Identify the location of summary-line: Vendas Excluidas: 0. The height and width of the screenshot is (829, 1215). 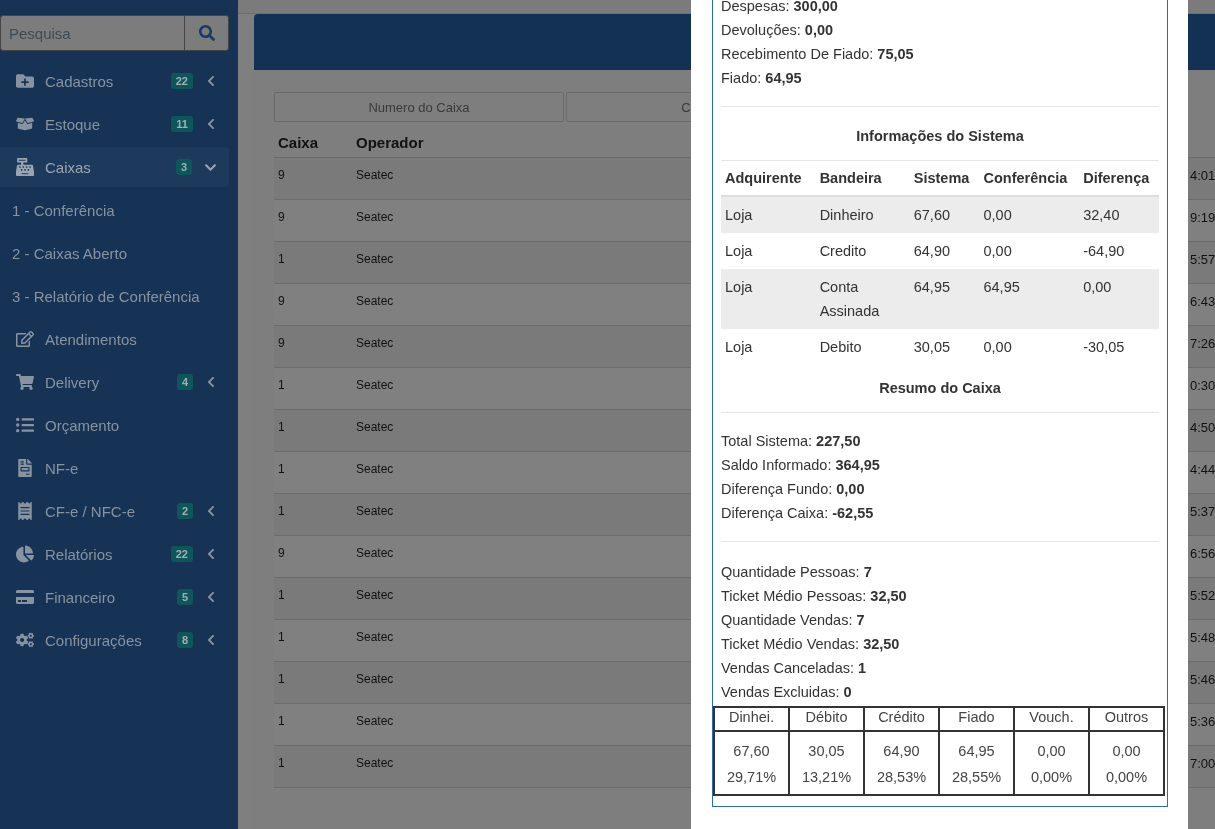
(786, 692).